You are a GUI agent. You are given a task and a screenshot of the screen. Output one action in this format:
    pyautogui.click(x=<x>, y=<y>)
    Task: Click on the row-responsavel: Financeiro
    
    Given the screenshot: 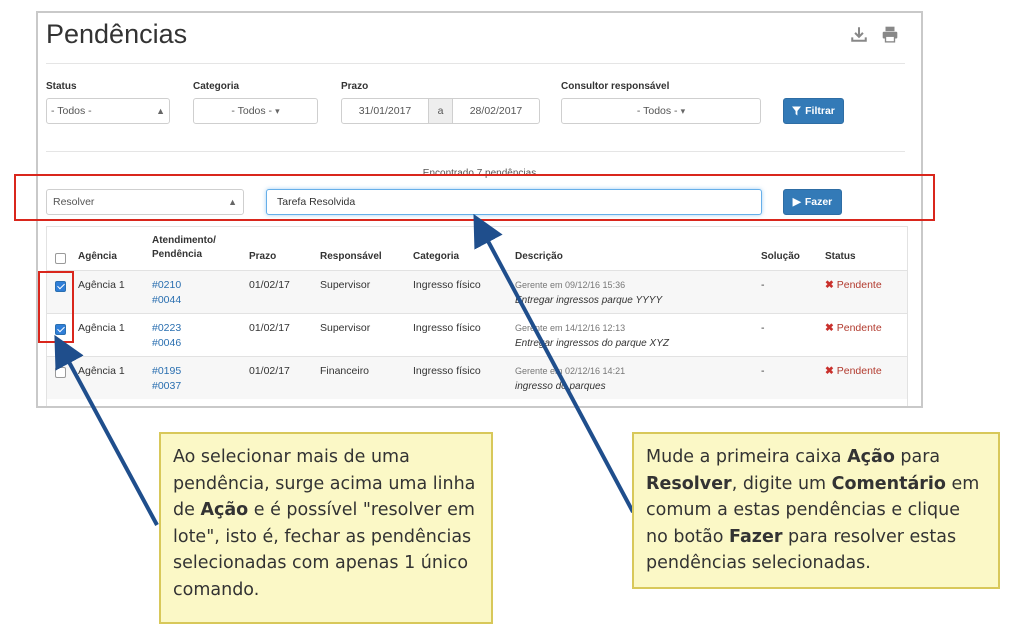 What is the action you would take?
    pyautogui.click(x=345, y=371)
    